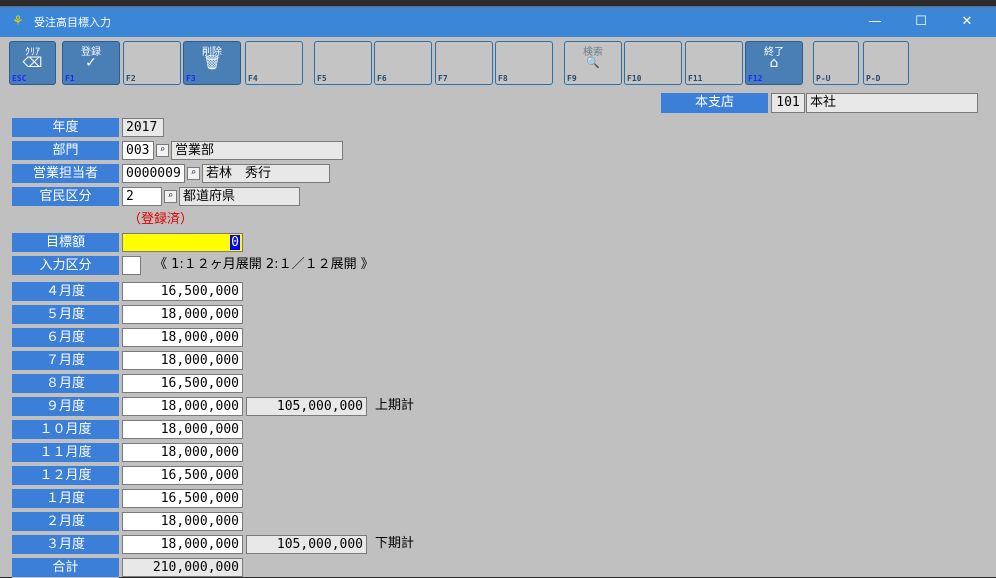 The width and height of the screenshot is (996, 578). Describe the element at coordinates (264, 264) in the screenshot. I see `input-type-hint: 《 1:１２ヶ月展開 2:１／１２展開 》` at that location.